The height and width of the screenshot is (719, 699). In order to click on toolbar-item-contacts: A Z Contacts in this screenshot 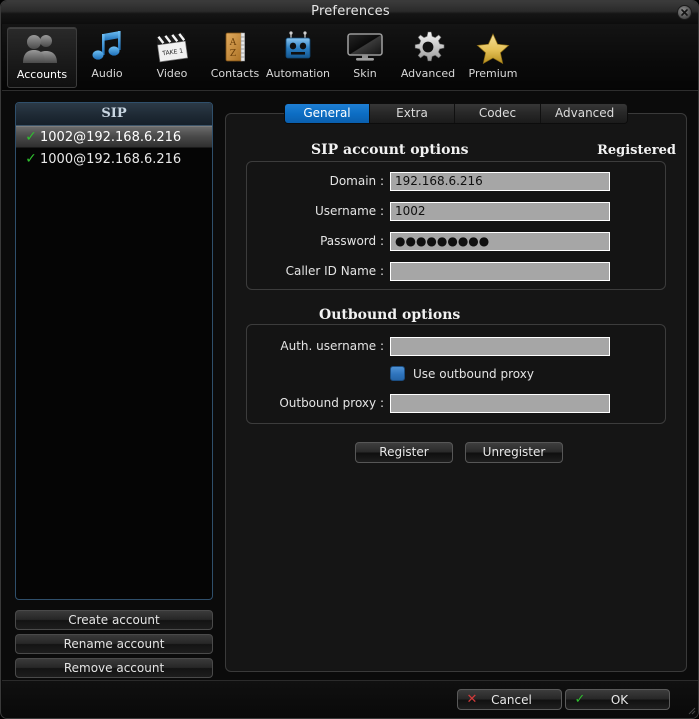, I will do `click(235, 57)`.